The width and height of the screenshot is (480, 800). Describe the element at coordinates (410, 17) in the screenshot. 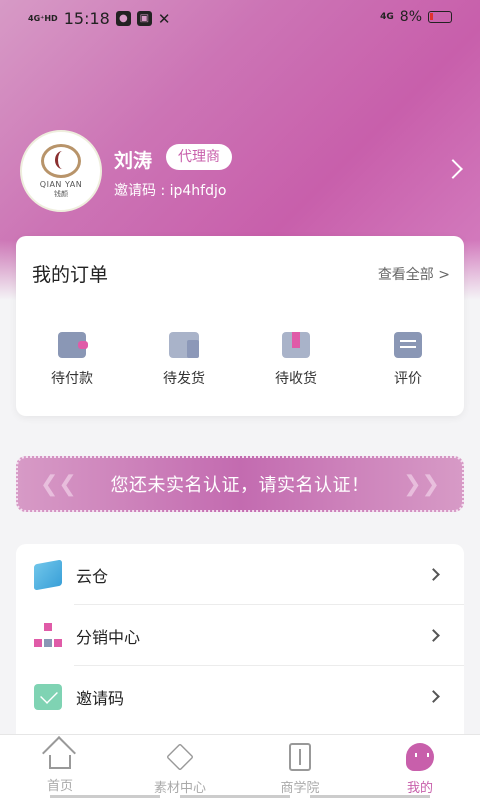

I see `battery-percent: 8%` at that location.